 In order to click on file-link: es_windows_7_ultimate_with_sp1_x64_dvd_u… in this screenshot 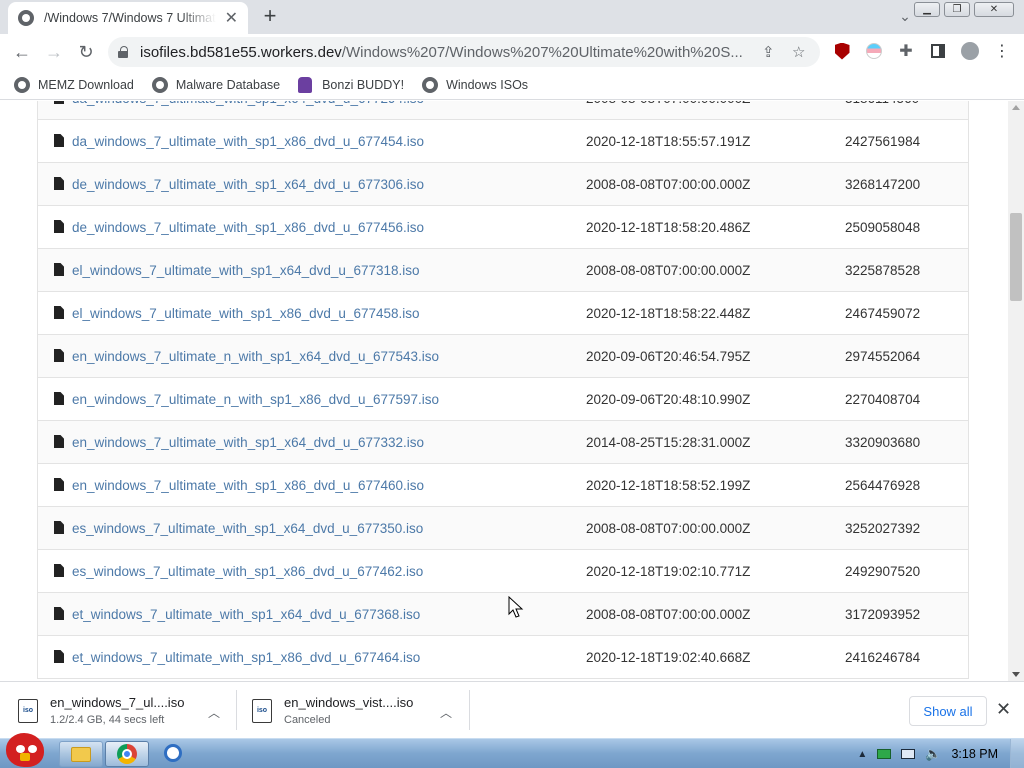, I will do `click(247, 528)`.